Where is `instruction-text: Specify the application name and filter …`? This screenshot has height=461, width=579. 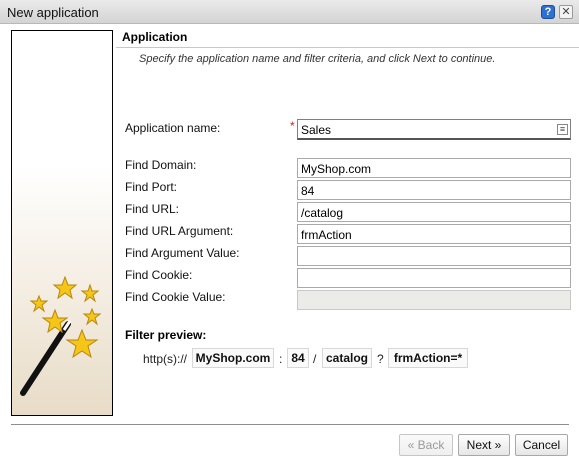
instruction-text: Specify the application name and filter … is located at coordinates (317, 59).